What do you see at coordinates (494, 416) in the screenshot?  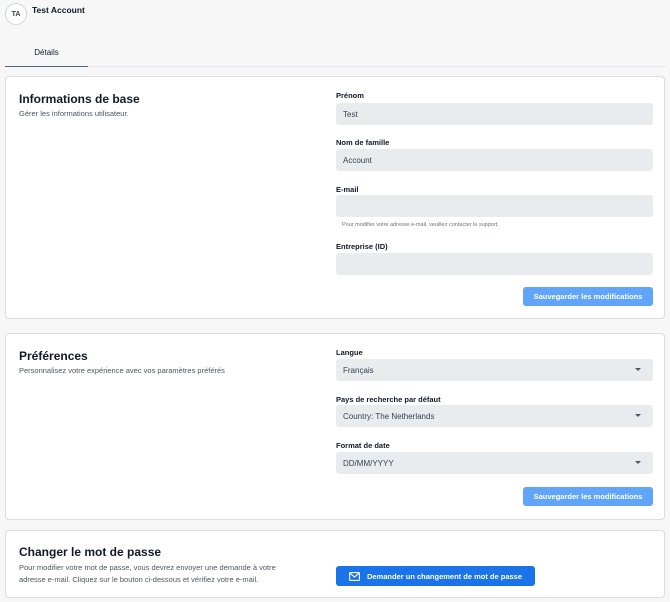 I see `search-country-select: Country: The Netherlands` at bounding box center [494, 416].